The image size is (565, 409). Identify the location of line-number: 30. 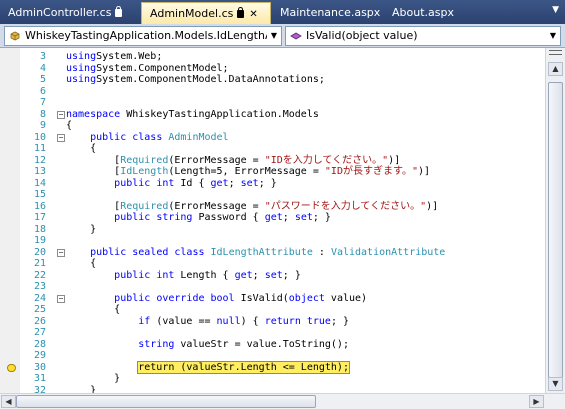
(39, 367).